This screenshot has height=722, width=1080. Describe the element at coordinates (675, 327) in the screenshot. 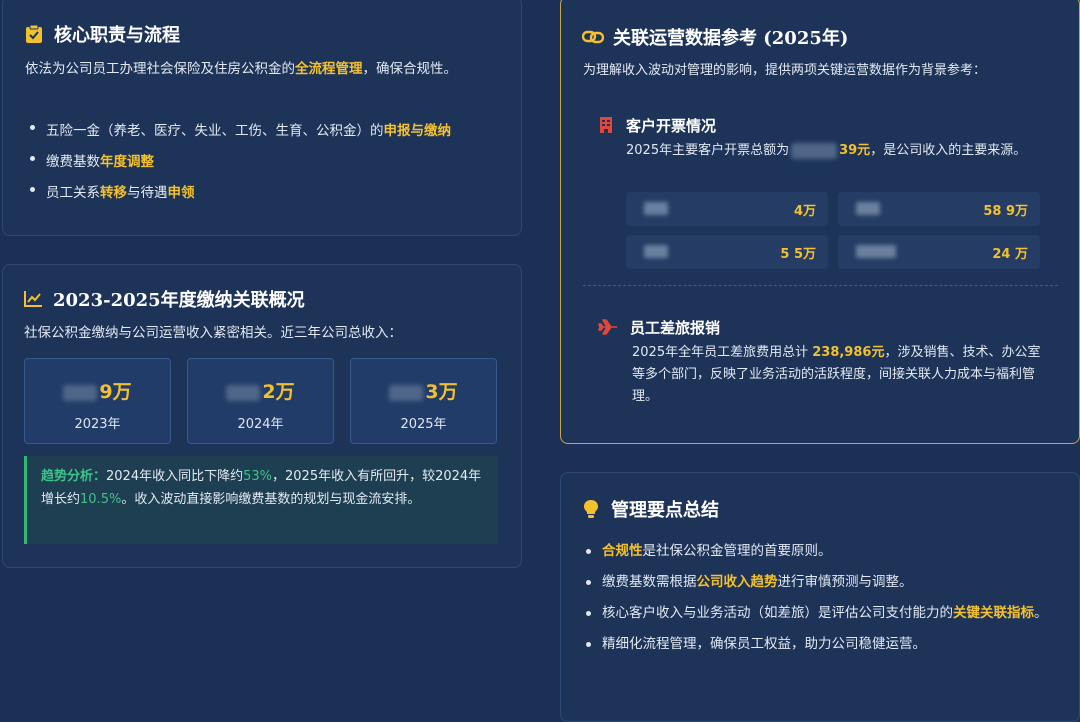

I see `travel-title-text: 员工差旅报销` at that location.